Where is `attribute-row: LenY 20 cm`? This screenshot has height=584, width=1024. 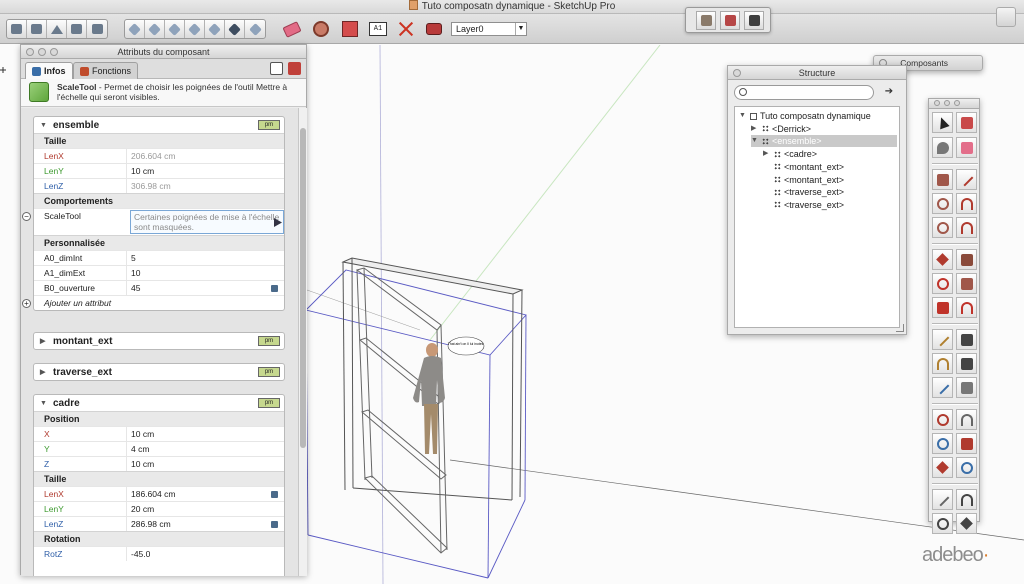
attribute-row: LenY 20 cm is located at coordinates (159, 508).